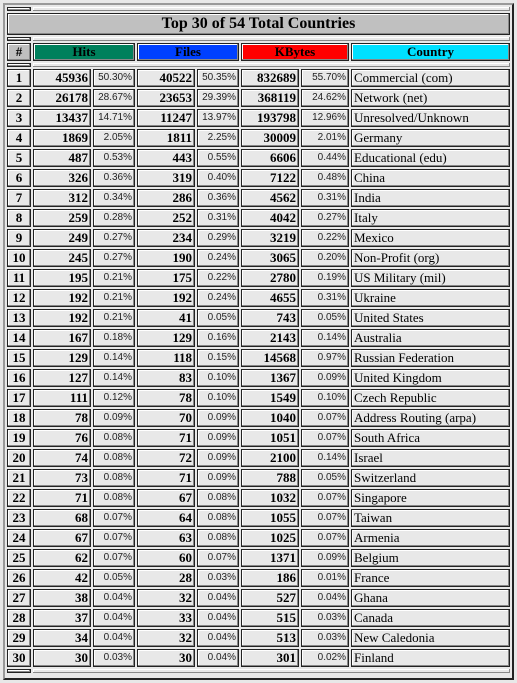 The image size is (517, 683). Describe the element at coordinates (166, 178) in the screenshot. I see `files-cell: 319` at that location.